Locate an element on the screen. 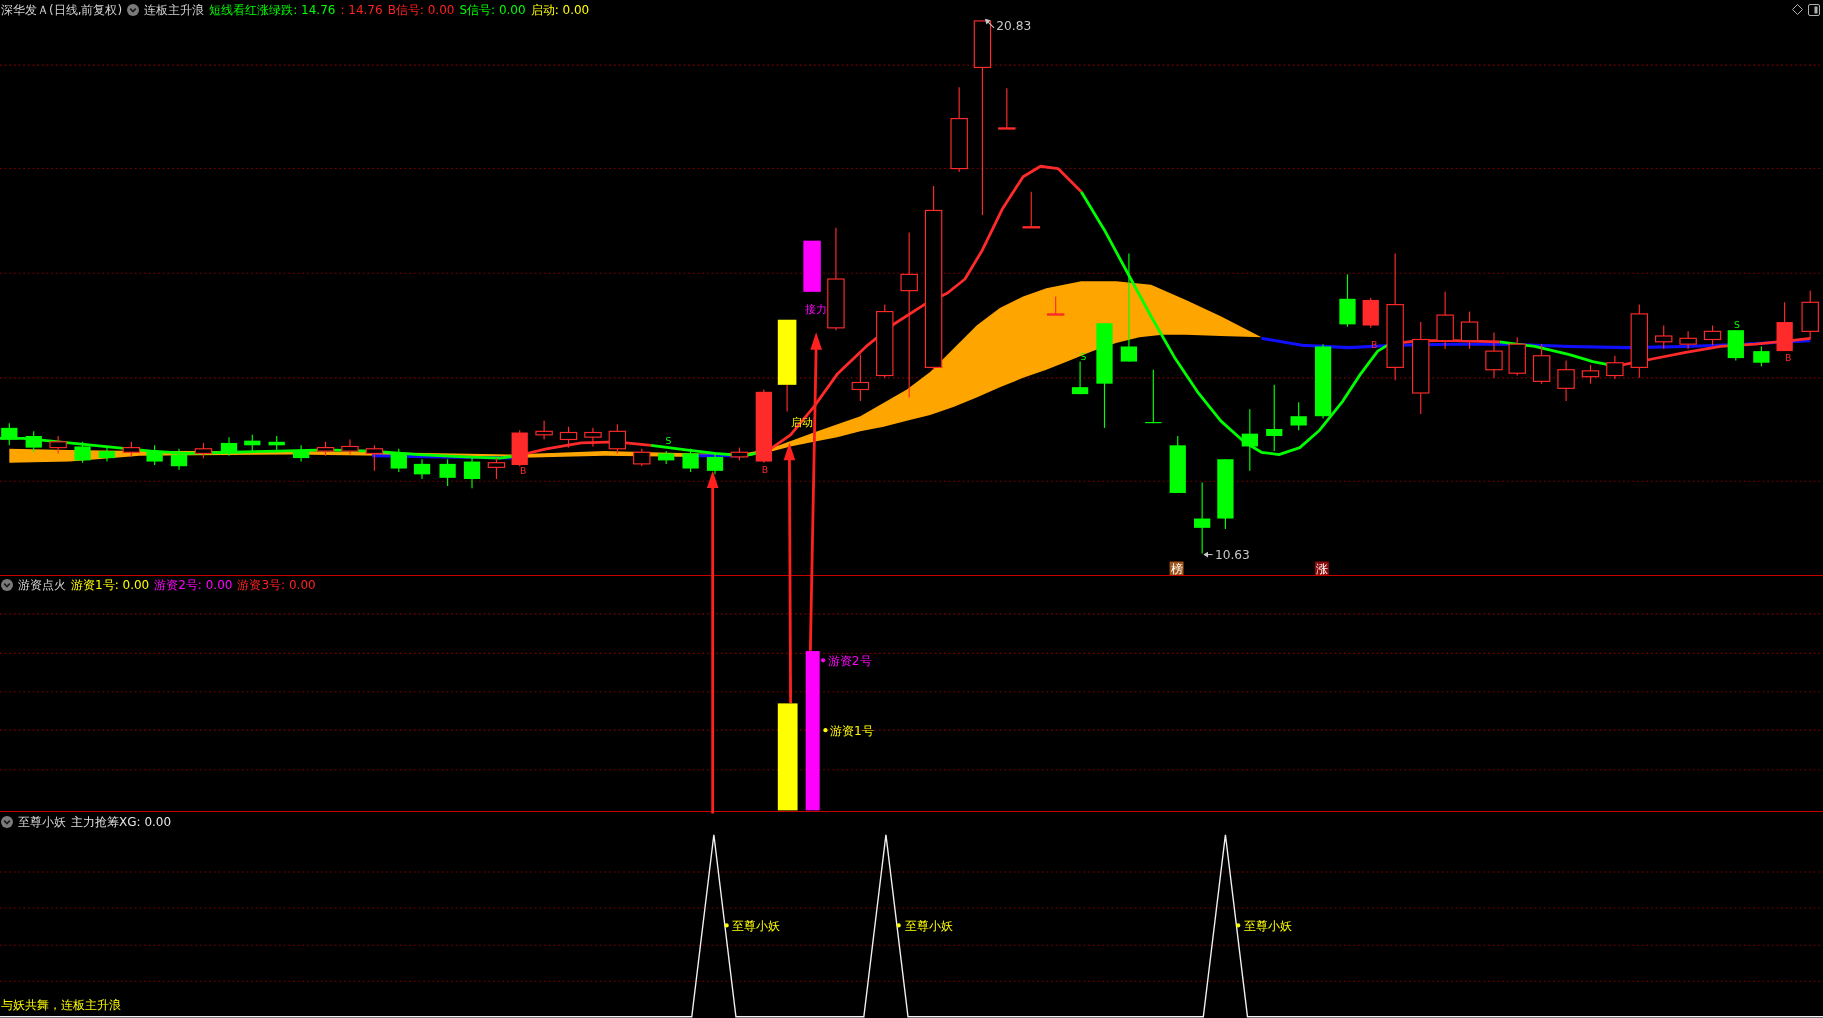 The image size is (1823, 1018). indicator-reading: 游资1号: 0.00 is located at coordinates (110, 585).